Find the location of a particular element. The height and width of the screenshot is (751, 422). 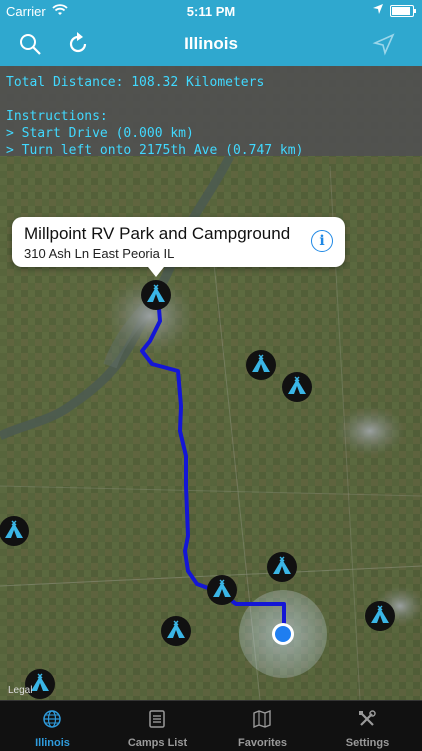

tab-label: Camps List is located at coordinates (157, 743).